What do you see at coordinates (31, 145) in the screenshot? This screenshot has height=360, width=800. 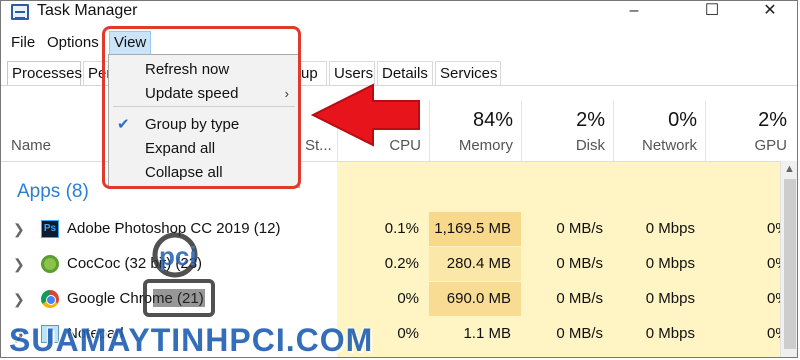 I see `column-header-name: Name` at bounding box center [31, 145].